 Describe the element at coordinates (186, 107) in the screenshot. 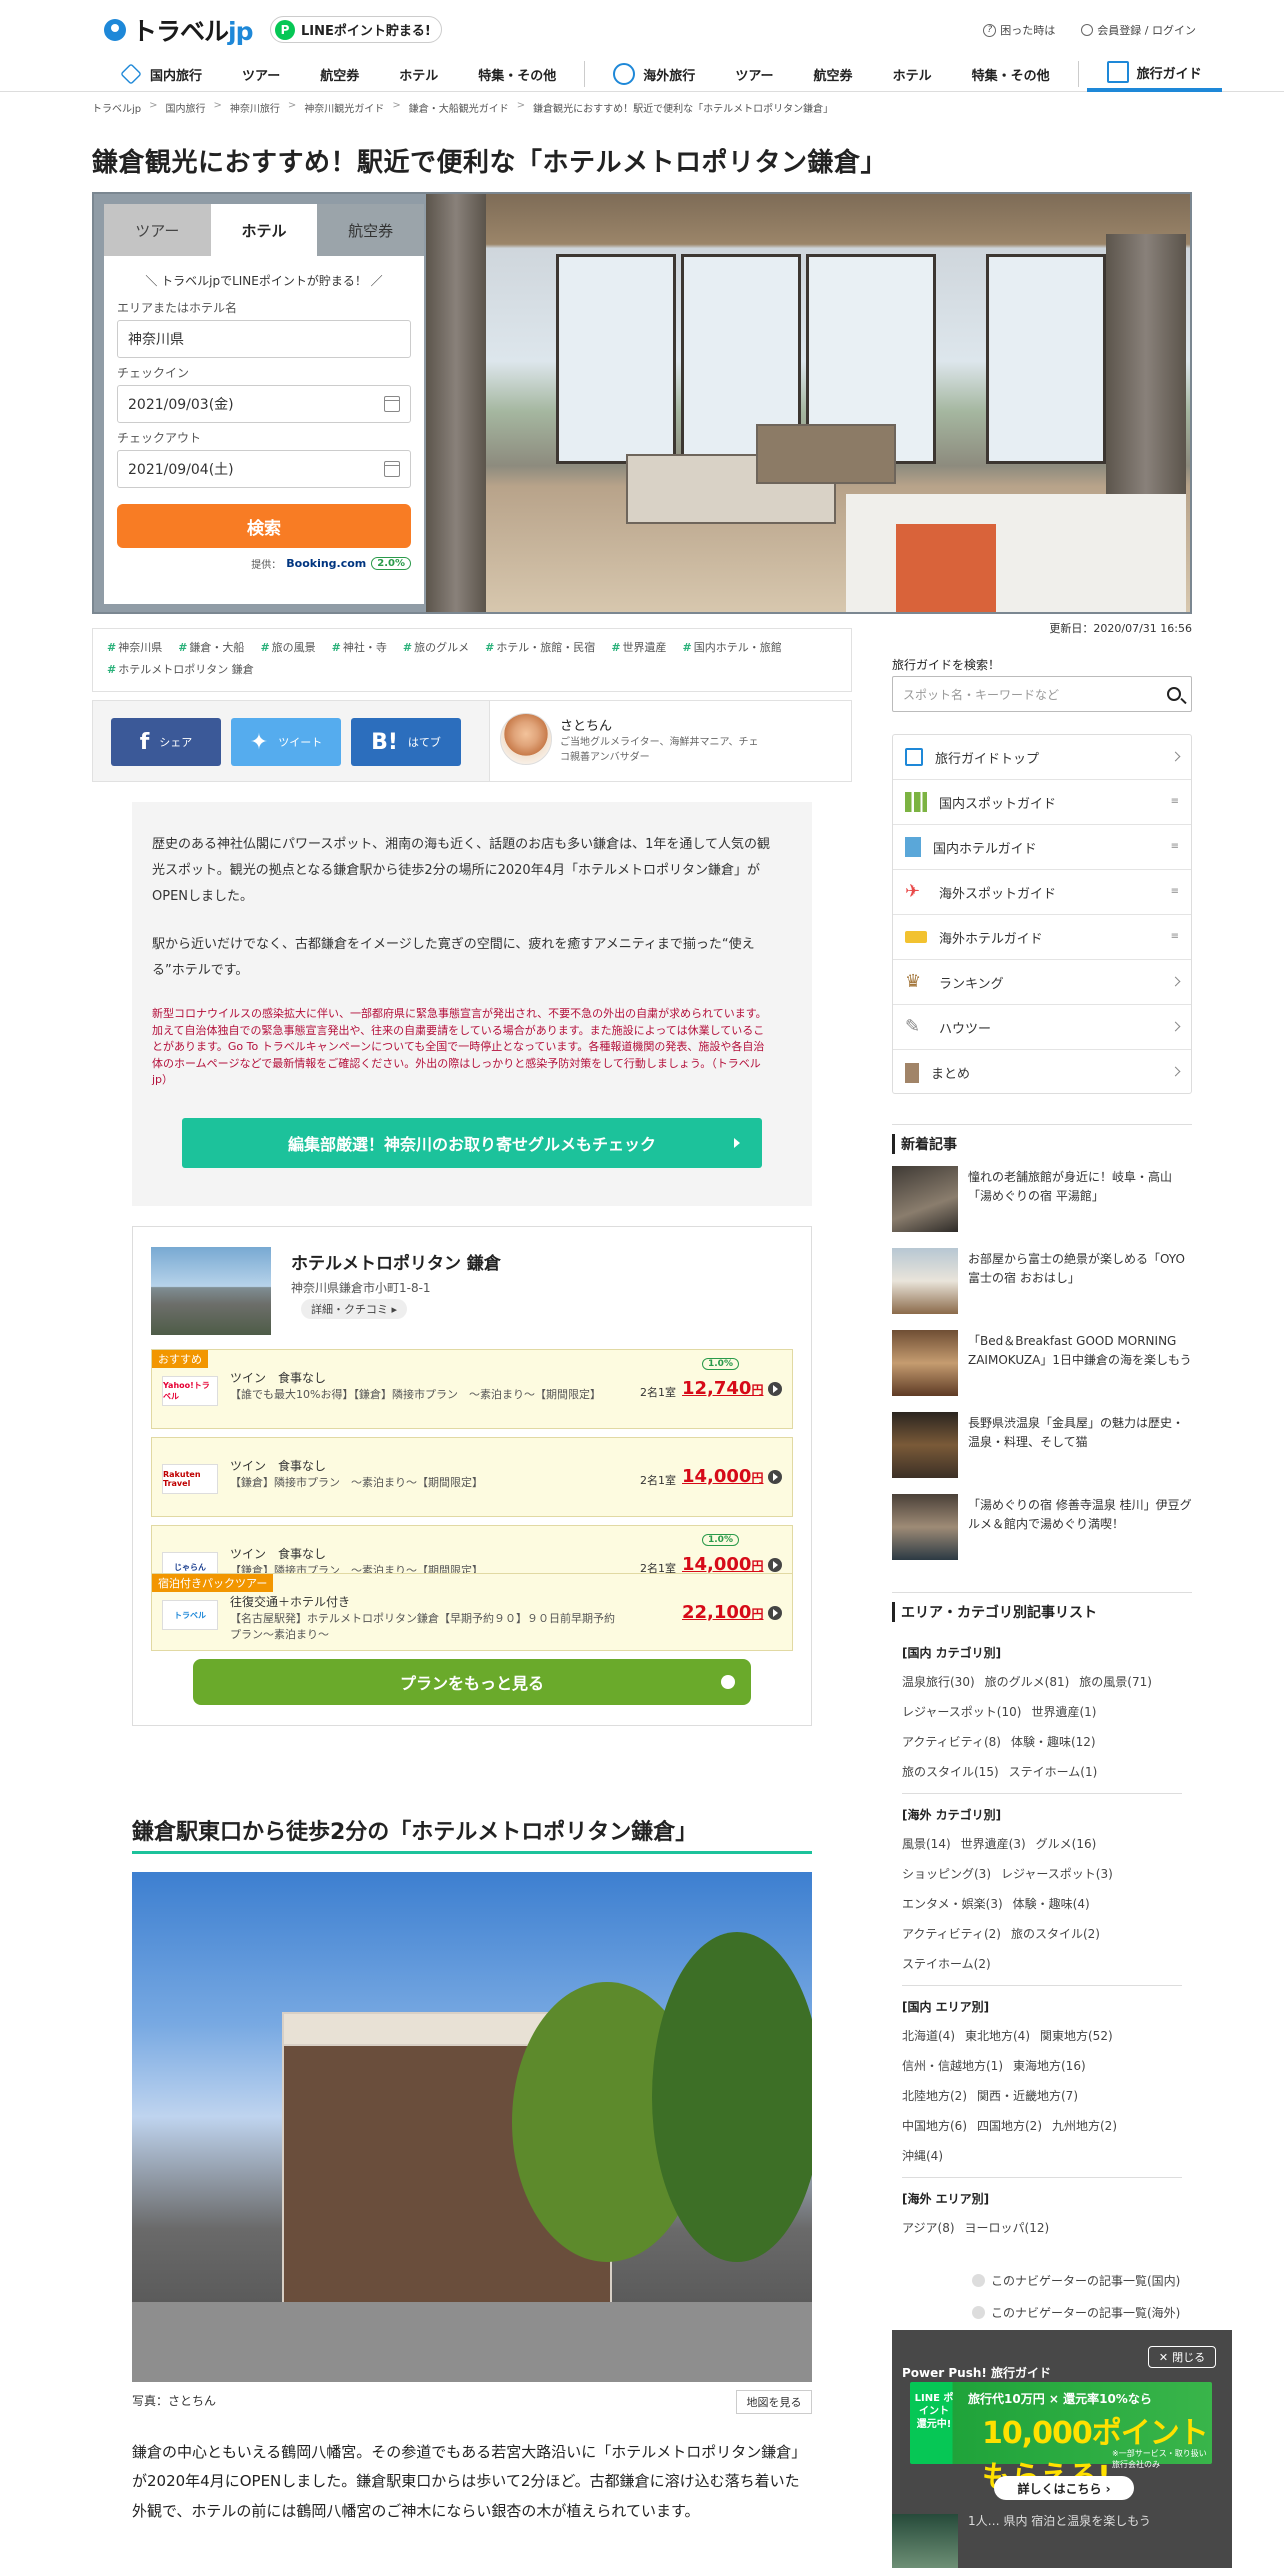

I see `breadcrumb-item: 国内旅行` at that location.